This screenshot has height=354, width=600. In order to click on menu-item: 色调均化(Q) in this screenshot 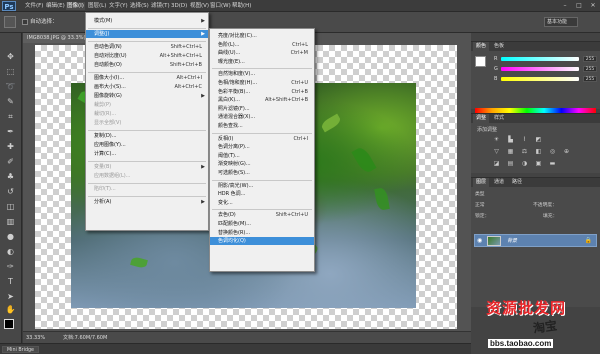, I will do `click(262, 241)`.